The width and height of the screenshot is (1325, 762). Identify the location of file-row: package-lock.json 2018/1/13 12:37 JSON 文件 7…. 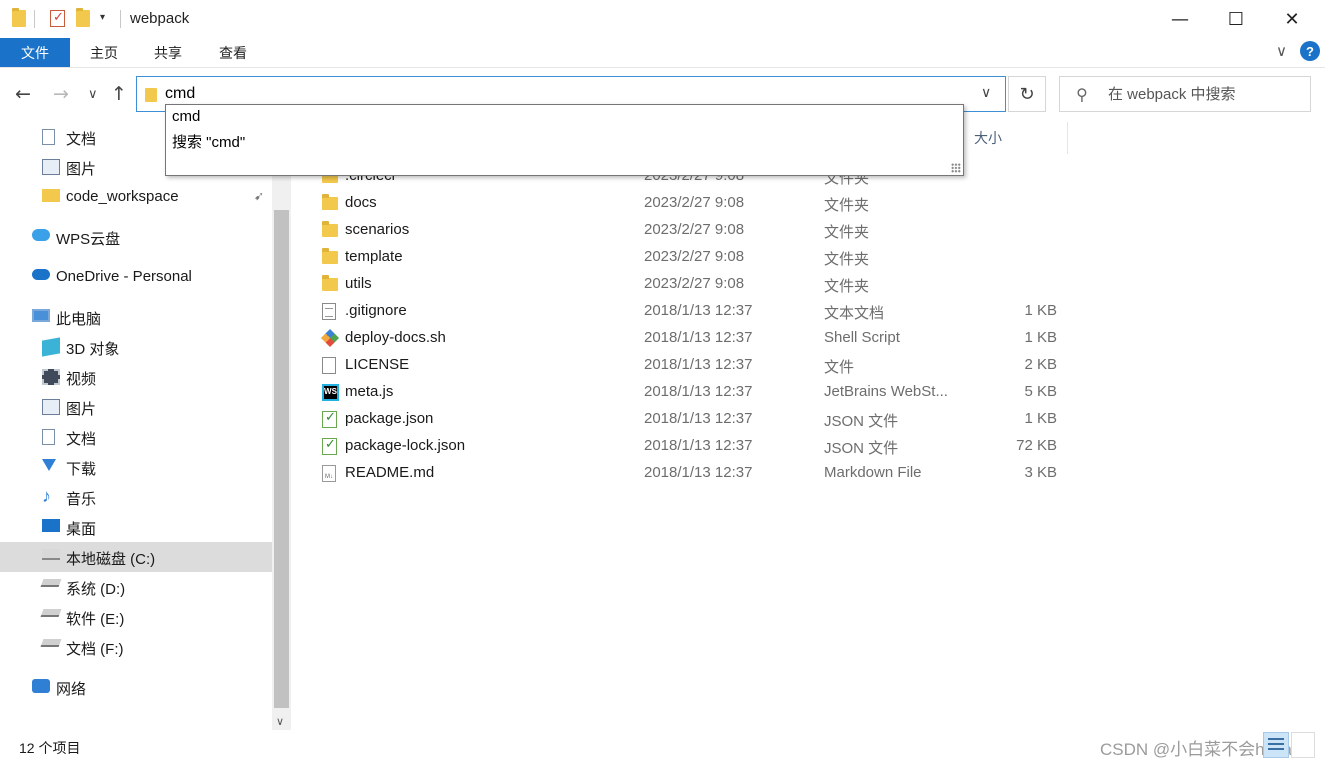
(694, 446).